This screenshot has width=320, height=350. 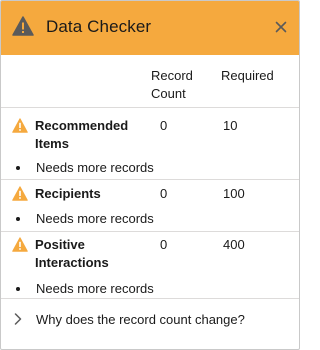 I want to click on row-required: 10, so click(x=230, y=125).